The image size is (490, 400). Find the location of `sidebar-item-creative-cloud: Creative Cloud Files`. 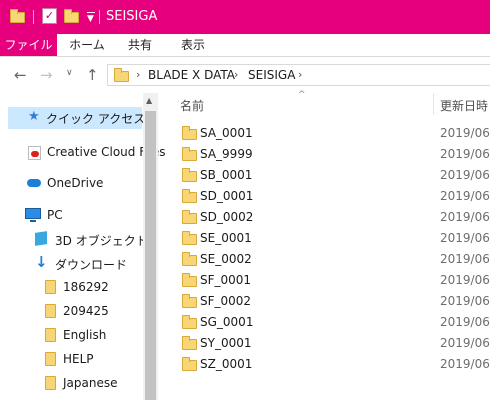

sidebar-item-creative-cloud: Creative Cloud Files is located at coordinates (83, 153).